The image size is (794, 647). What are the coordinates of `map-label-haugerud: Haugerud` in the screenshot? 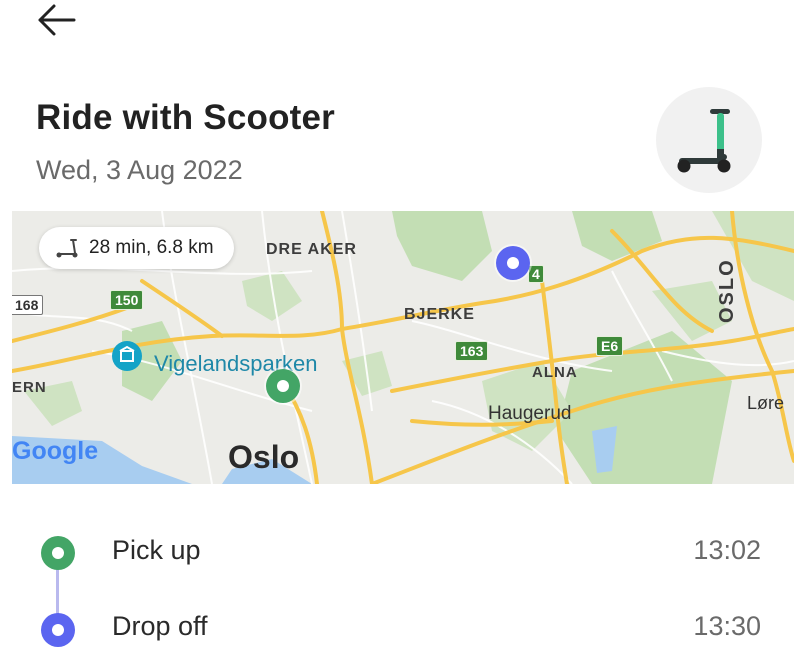 It's located at (530, 413).